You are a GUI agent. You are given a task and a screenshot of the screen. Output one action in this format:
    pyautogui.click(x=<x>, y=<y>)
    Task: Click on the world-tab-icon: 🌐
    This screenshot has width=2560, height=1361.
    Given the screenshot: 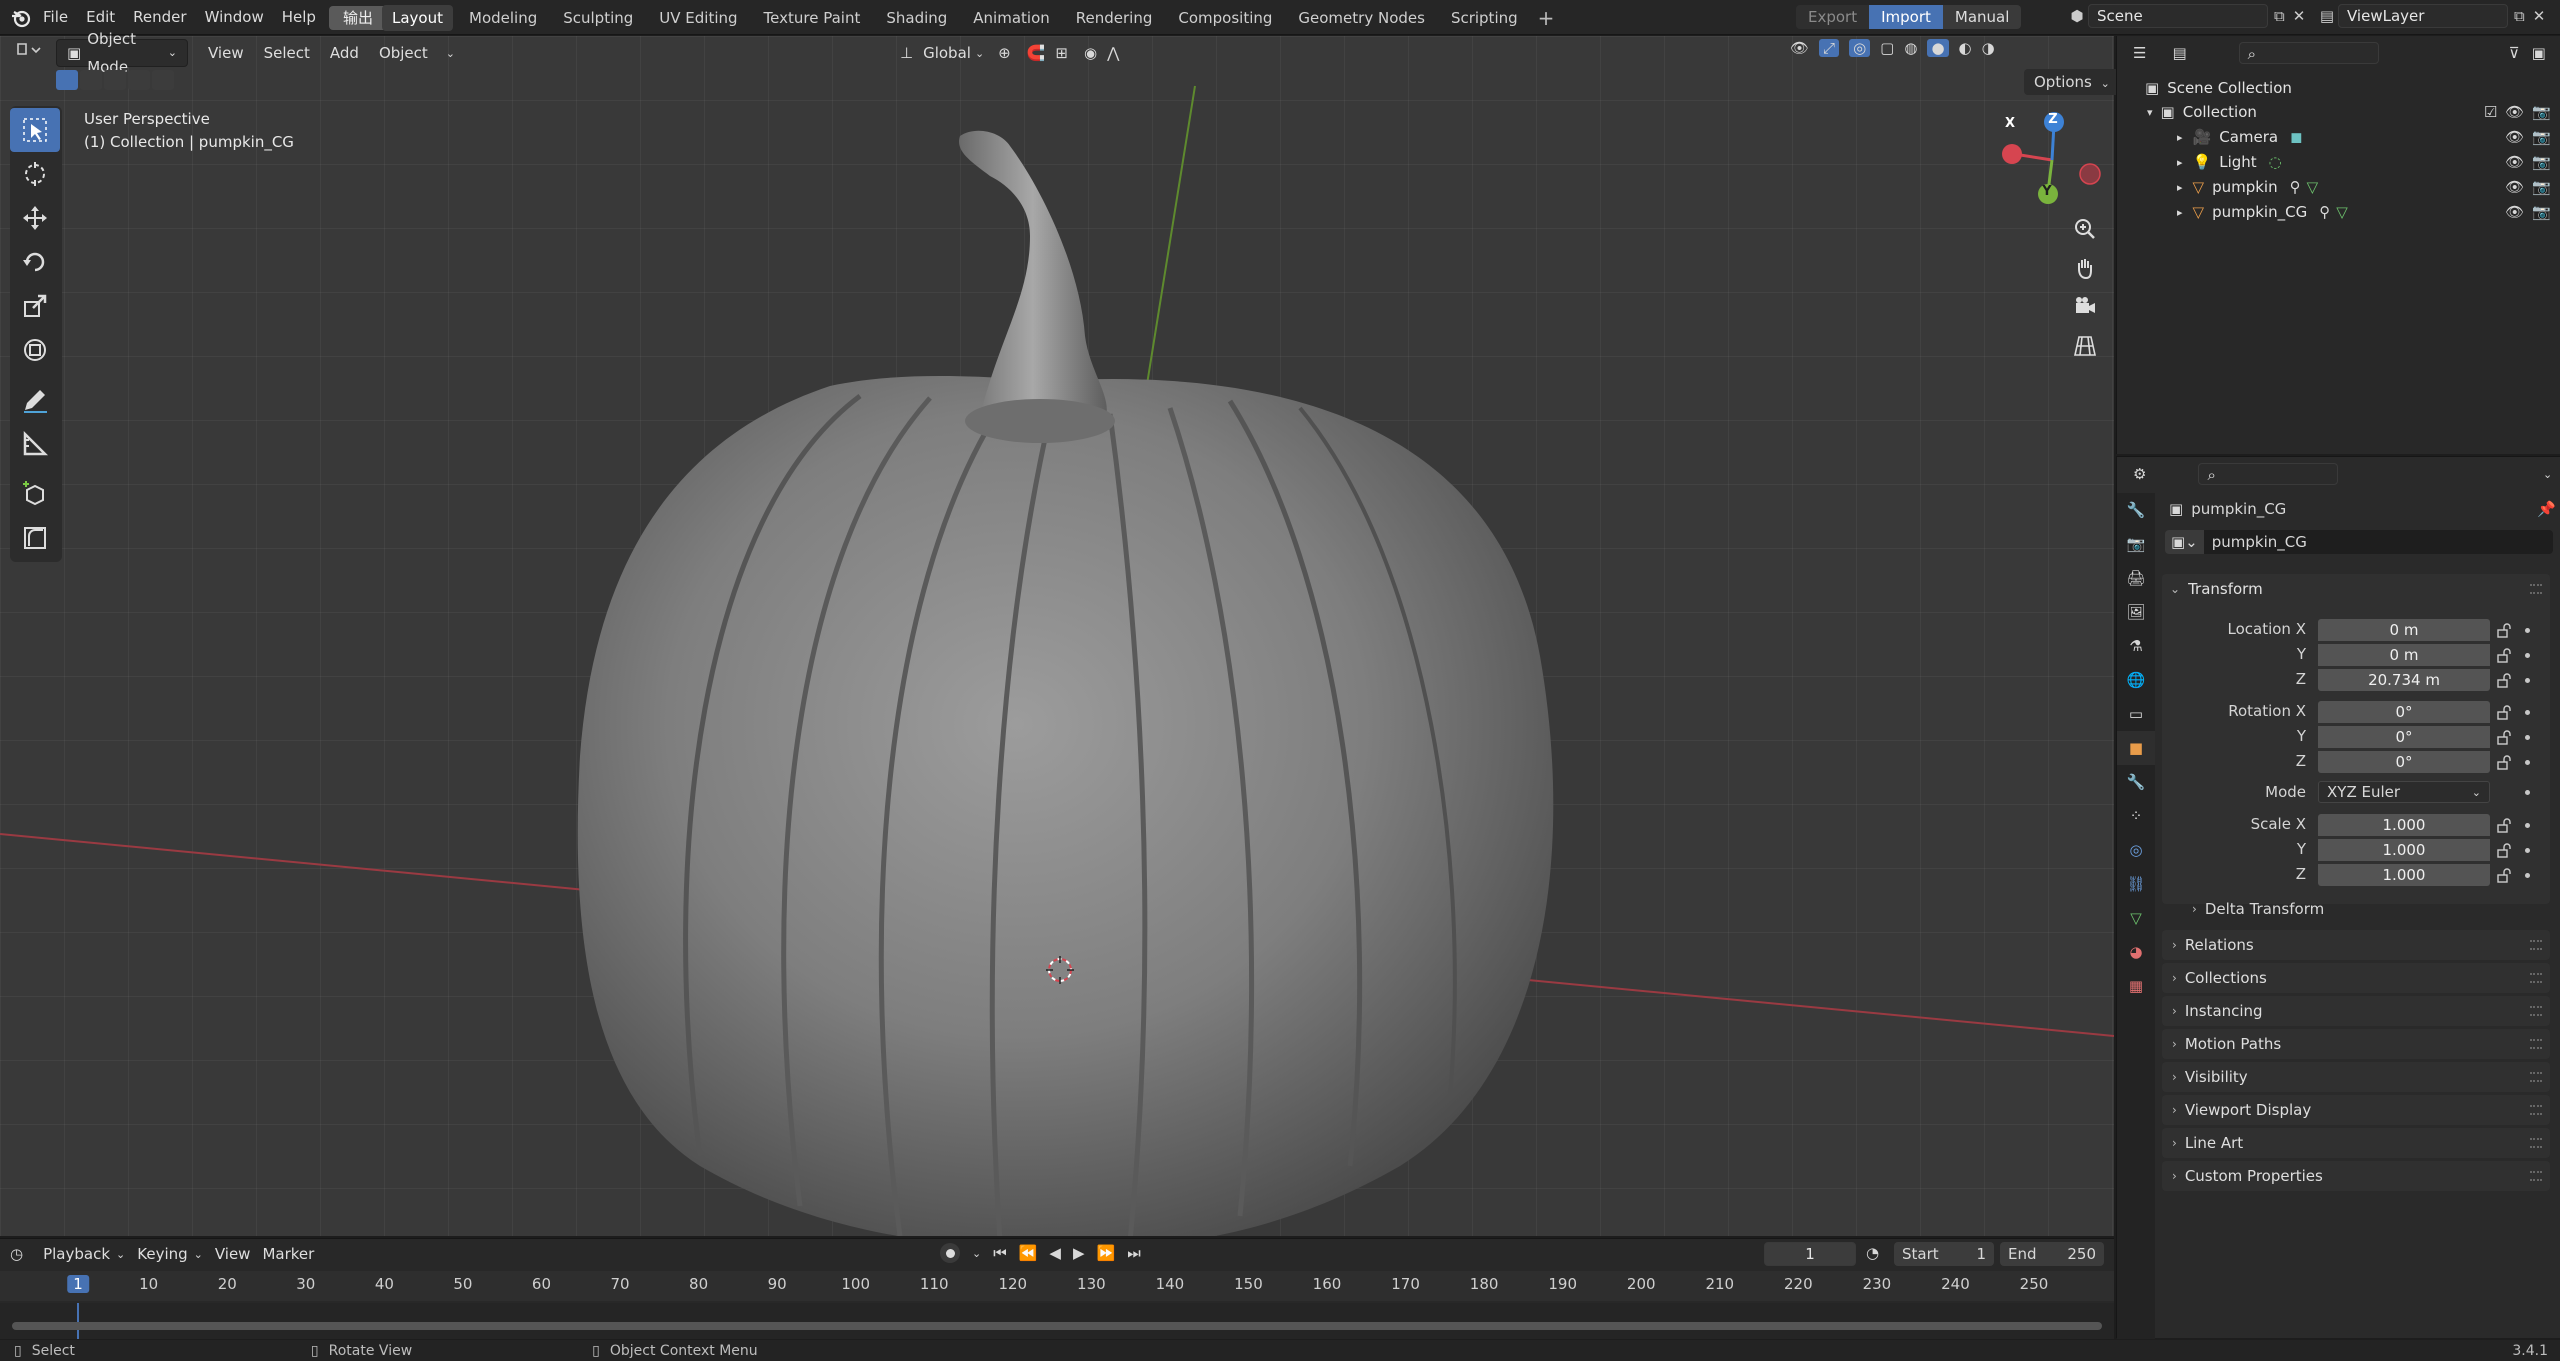 What is the action you would take?
    pyautogui.click(x=2136, y=680)
    